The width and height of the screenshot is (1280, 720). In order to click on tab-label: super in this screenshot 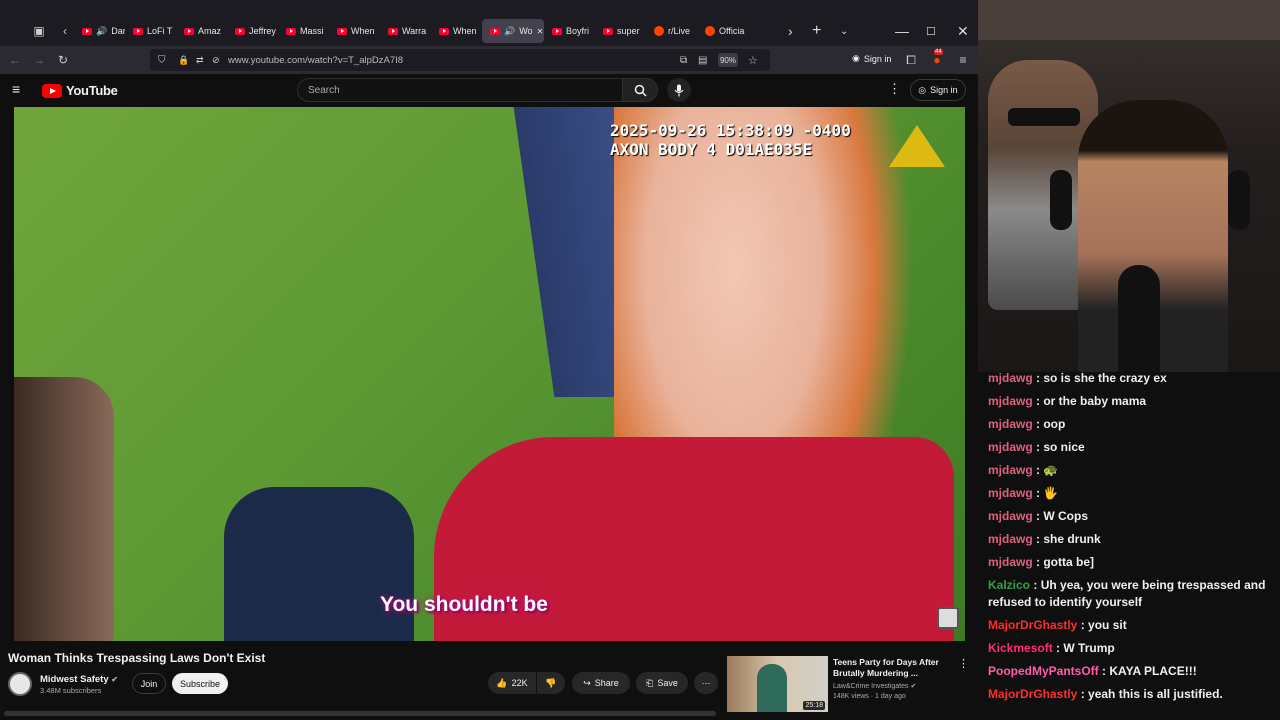, I will do `click(628, 31)`.